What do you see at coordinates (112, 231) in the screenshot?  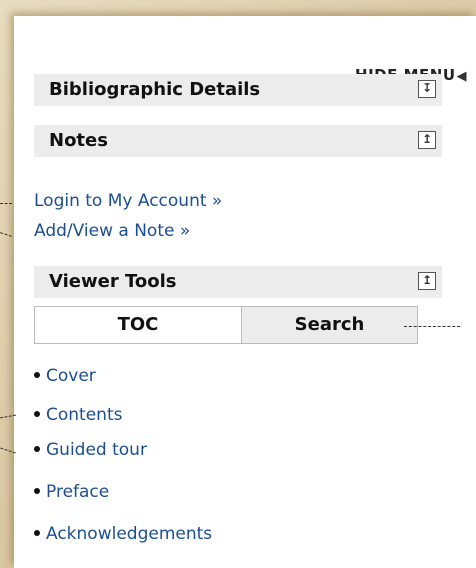 I see `add-view-note-link: Add/View a Note »` at bounding box center [112, 231].